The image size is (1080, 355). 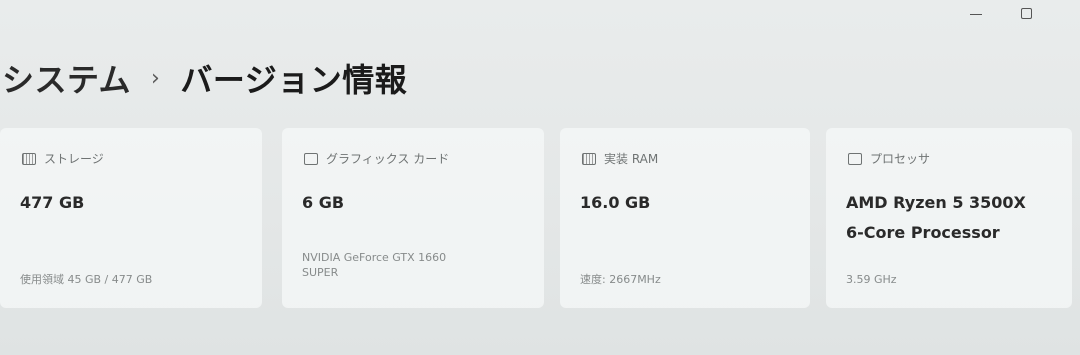 What do you see at coordinates (923, 232) in the screenshot?
I see `processor-value-line2: 6-Core Processor` at bounding box center [923, 232].